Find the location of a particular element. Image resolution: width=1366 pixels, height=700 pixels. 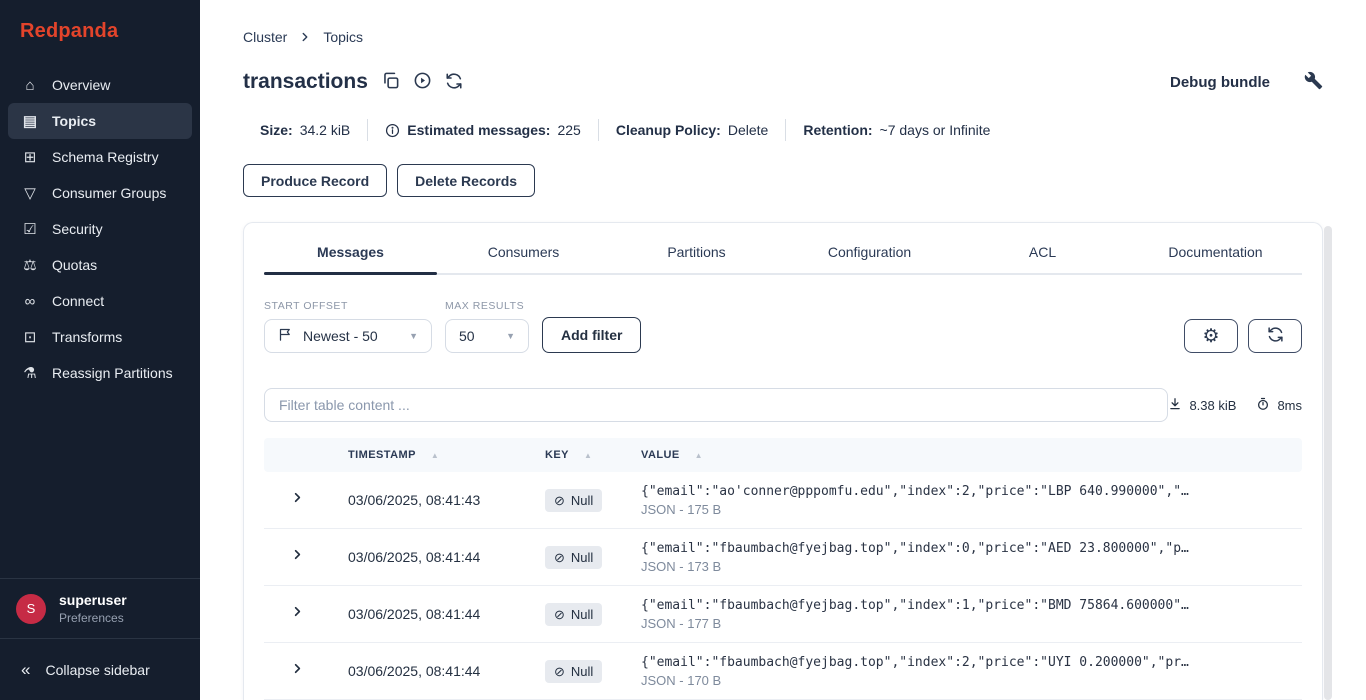

sidebar-item: ☑ Security is located at coordinates (100, 229).